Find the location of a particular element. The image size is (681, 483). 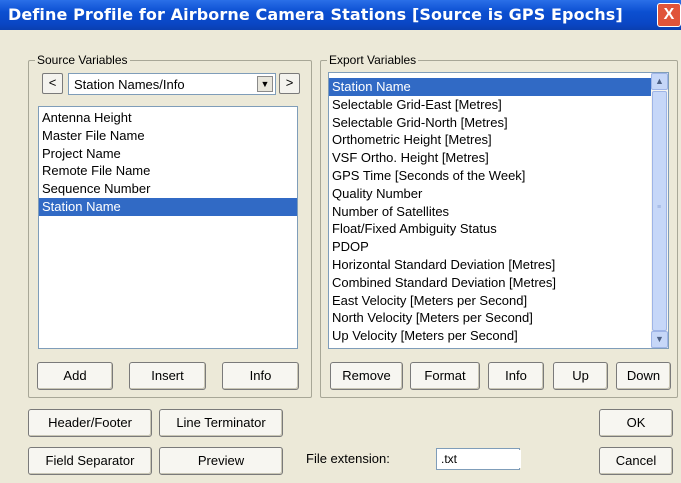

export-list-item: Selectable Grid-North [Metres] is located at coordinates (498, 123).